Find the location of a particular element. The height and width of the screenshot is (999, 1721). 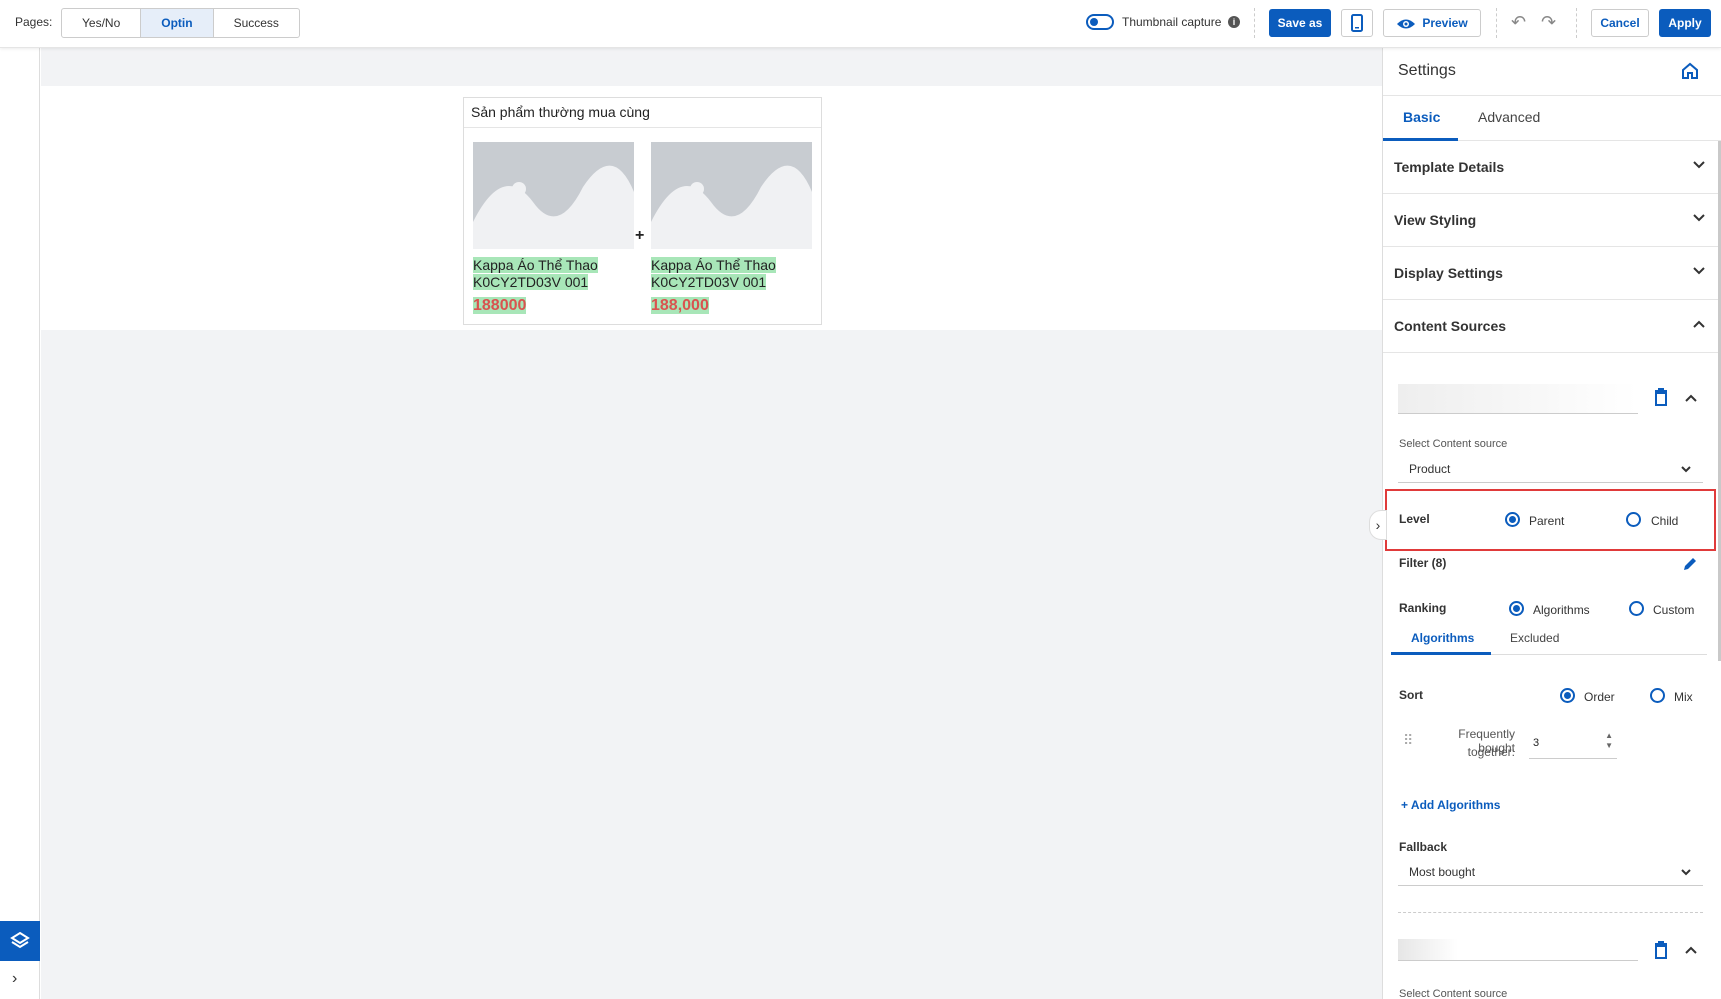

layers-icon is located at coordinates (20, 940).